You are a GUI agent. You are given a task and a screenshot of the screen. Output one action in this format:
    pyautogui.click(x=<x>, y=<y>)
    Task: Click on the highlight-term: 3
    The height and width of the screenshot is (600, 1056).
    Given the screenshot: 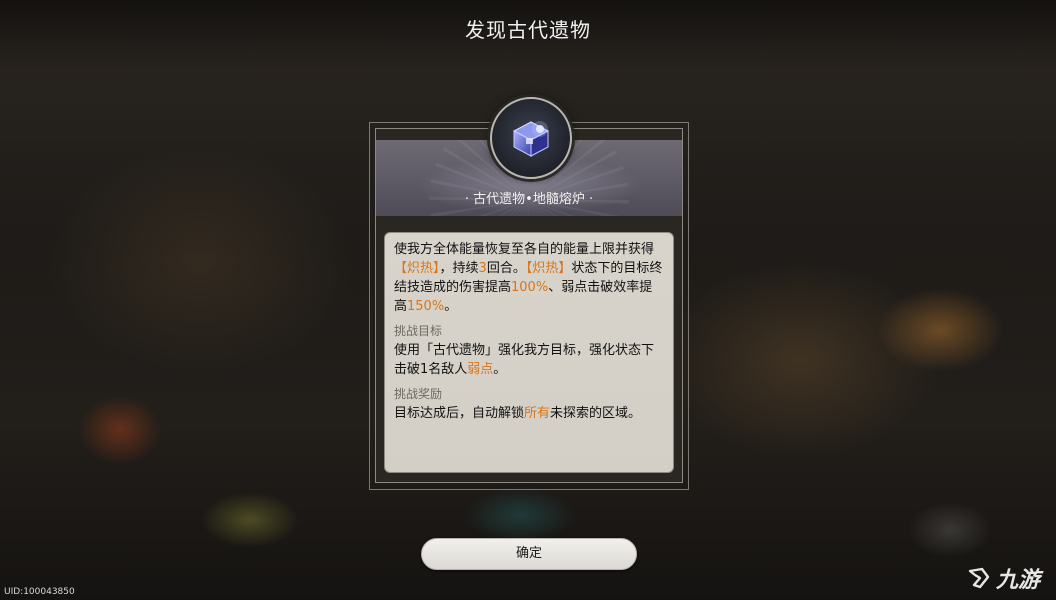 What is the action you would take?
    pyautogui.click(x=482, y=268)
    